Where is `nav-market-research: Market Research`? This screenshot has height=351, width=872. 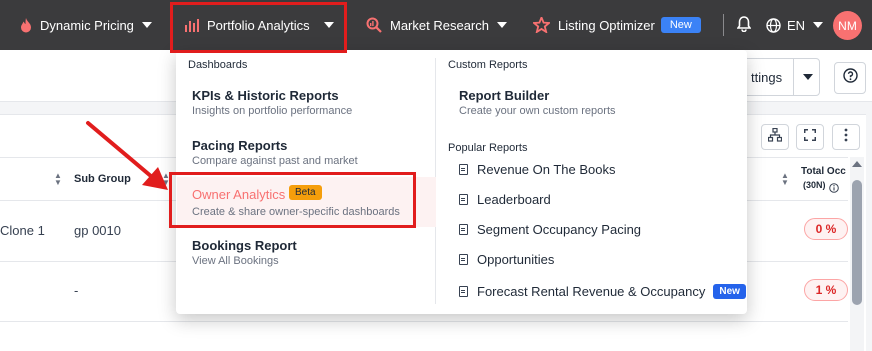 nav-market-research: Market Research is located at coordinates (436, 25).